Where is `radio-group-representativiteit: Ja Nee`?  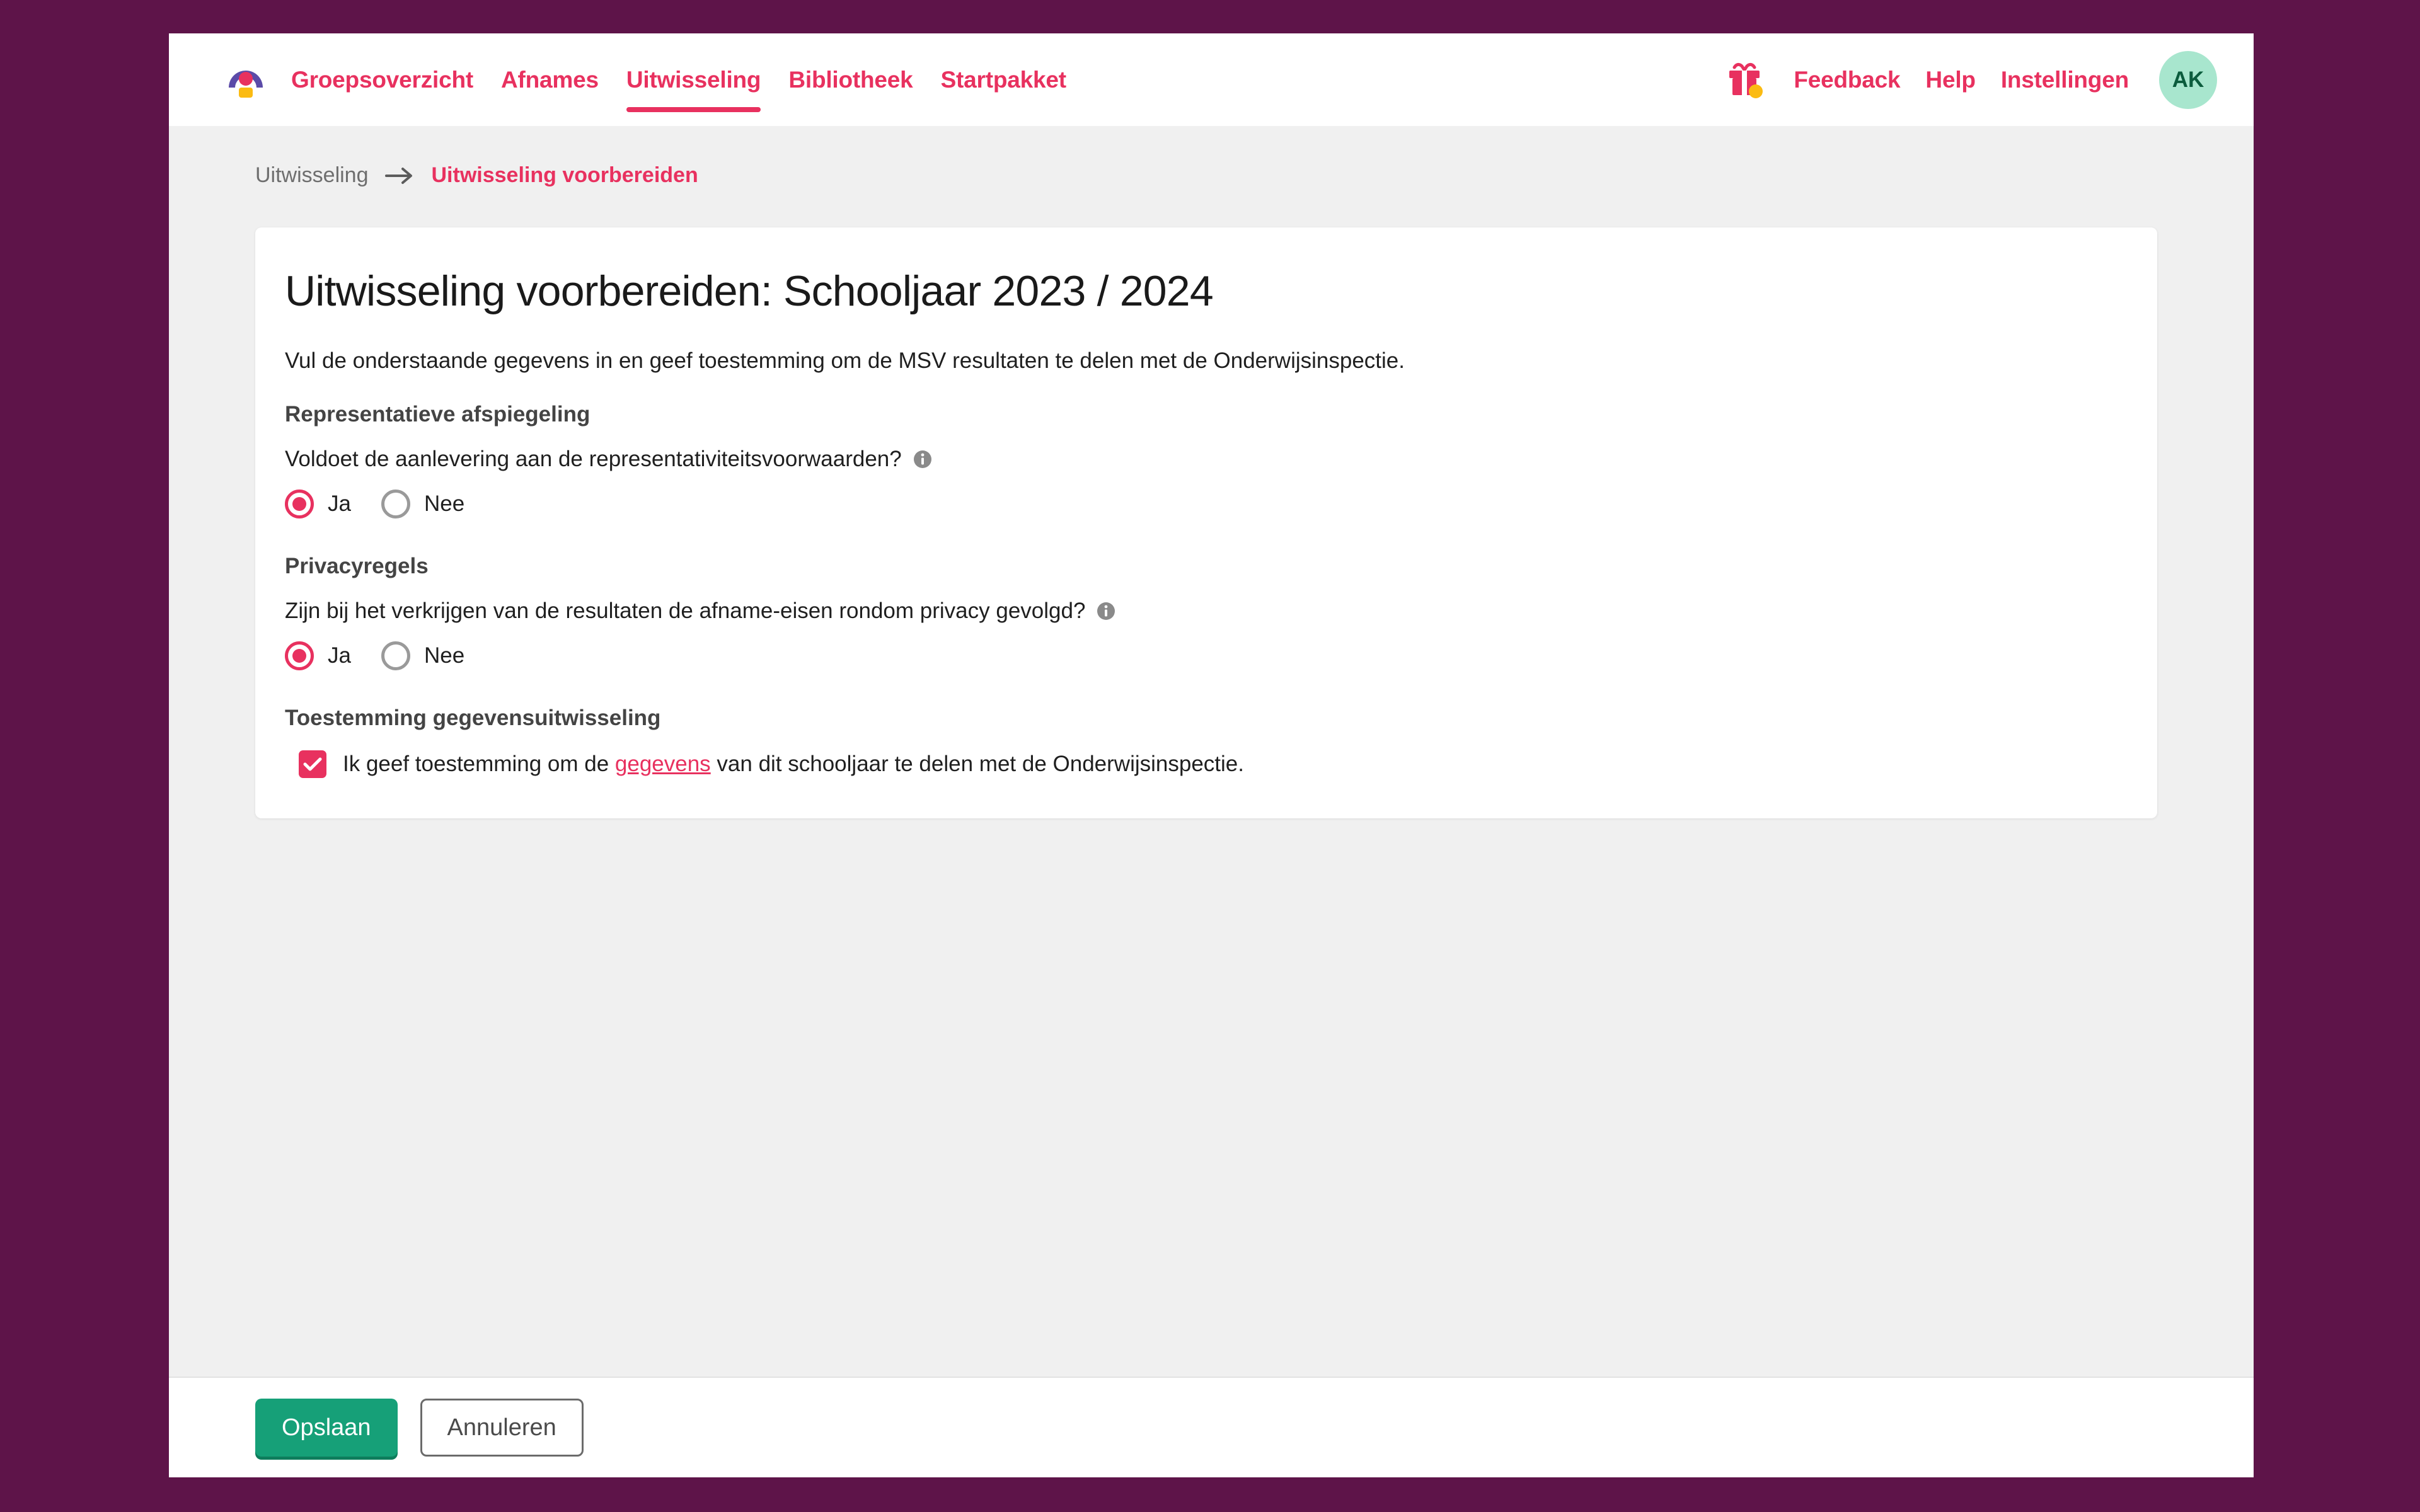
radio-group-representativiteit: Ja Nee is located at coordinates (1199, 504).